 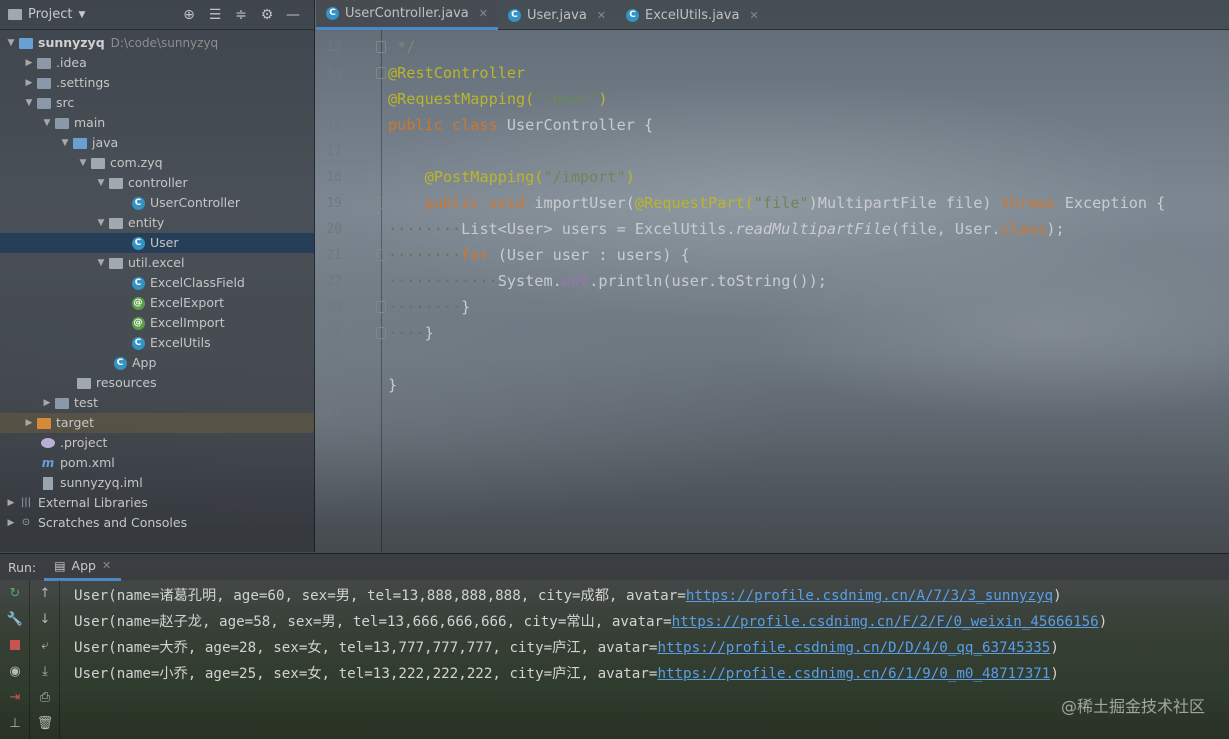 I want to click on wrench-icon: 🔧, so click(x=15, y=619).